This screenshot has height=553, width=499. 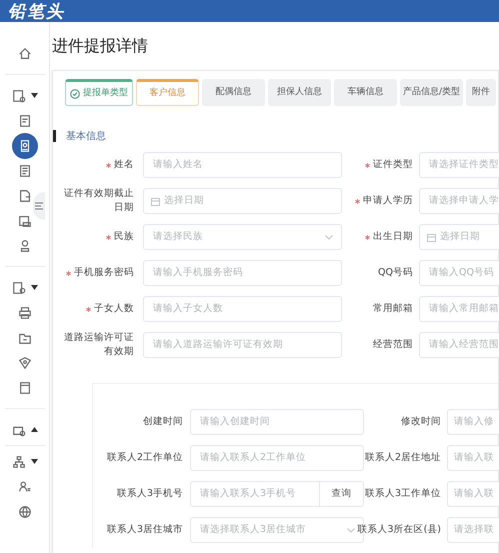 What do you see at coordinates (25, 53) in the screenshot?
I see `home-icon` at bounding box center [25, 53].